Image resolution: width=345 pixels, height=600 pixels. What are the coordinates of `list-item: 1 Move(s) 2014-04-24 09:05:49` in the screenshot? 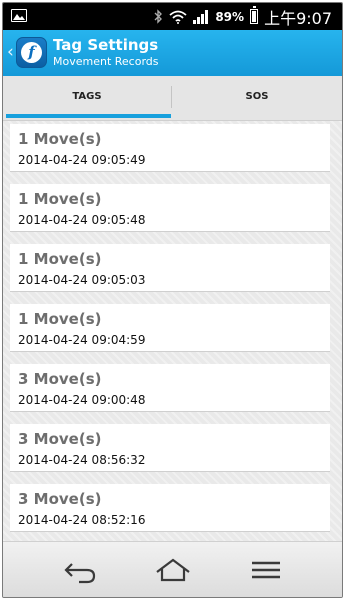 It's located at (170, 148).